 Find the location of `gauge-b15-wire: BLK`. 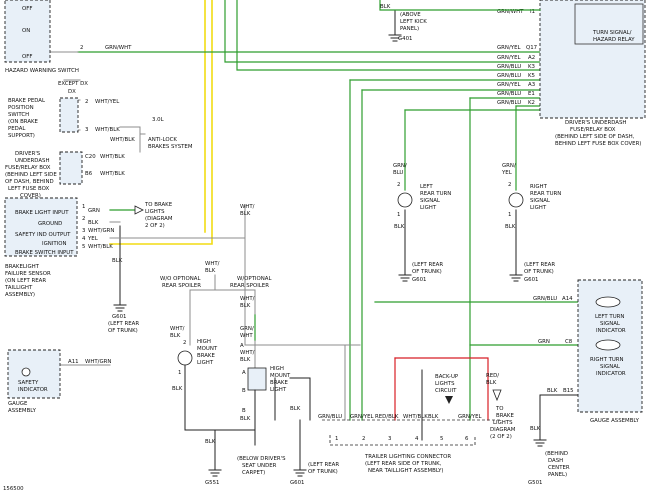

gauge-b15-wire: BLK is located at coordinates (552, 391).